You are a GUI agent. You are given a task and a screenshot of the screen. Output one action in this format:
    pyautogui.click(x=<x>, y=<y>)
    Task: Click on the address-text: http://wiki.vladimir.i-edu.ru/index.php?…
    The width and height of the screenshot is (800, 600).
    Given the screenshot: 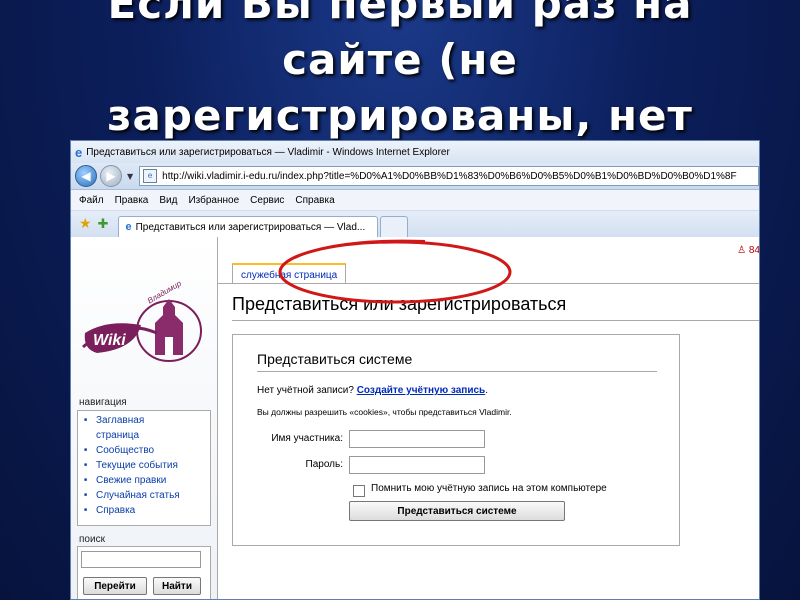 What is the action you would take?
    pyautogui.click(x=449, y=176)
    